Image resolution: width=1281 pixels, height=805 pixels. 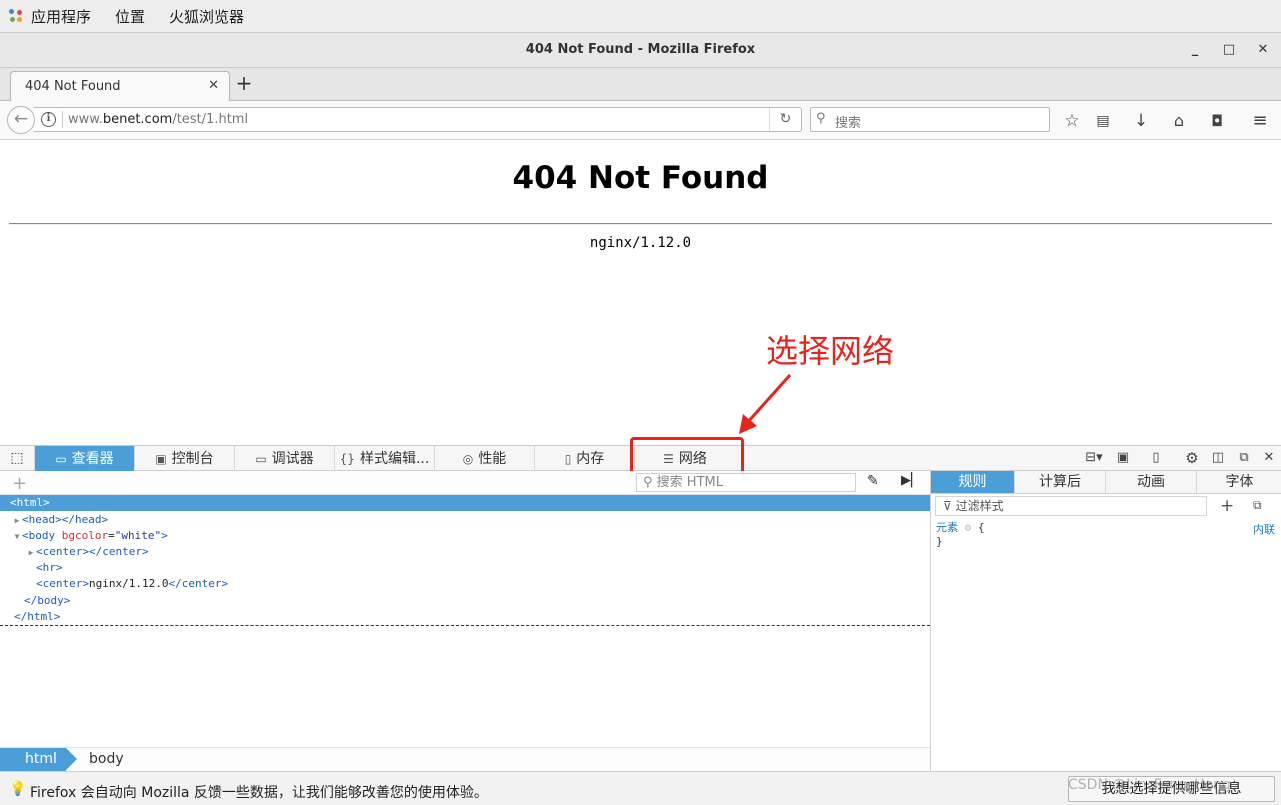 What do you see at coordinates (1239, 482) in the screenshot?
I see `tab-fonts: 字体` at bounding box center [1239, 482].